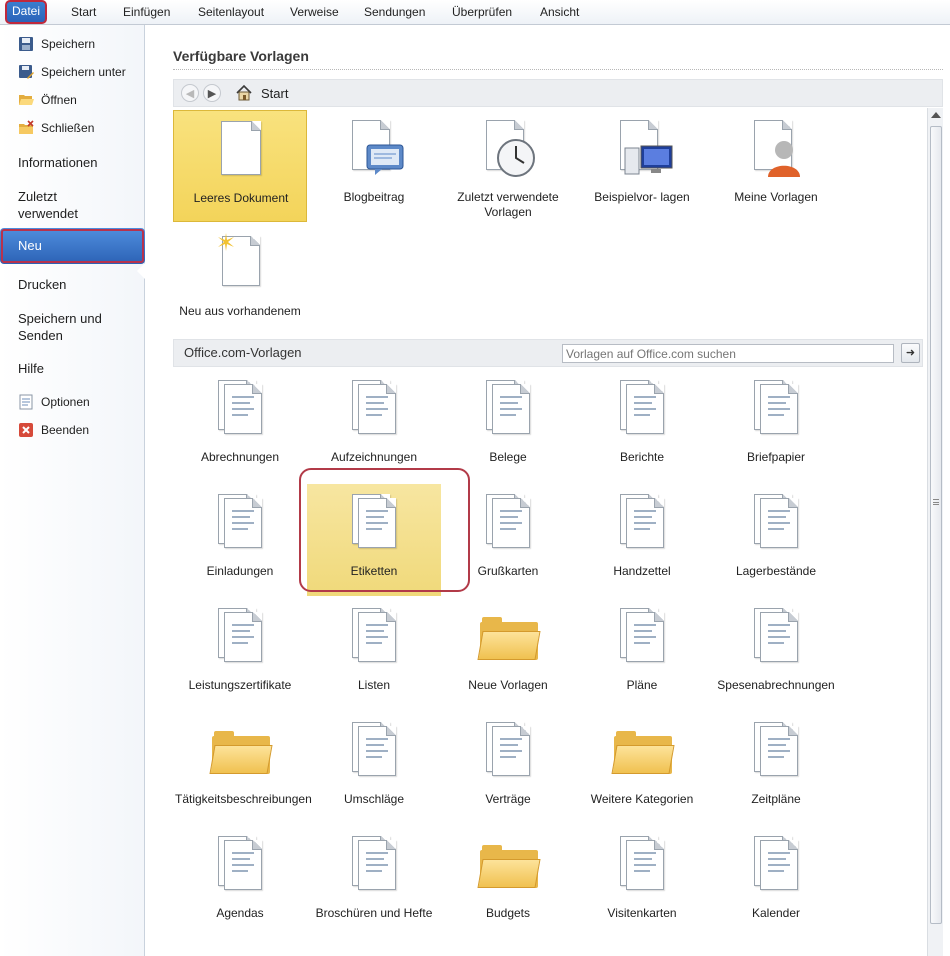  What do you see at coordinates (72, 246) in the screenshot?
I see `sidebar-item-new: Neu` at bounding box center [72, 246].